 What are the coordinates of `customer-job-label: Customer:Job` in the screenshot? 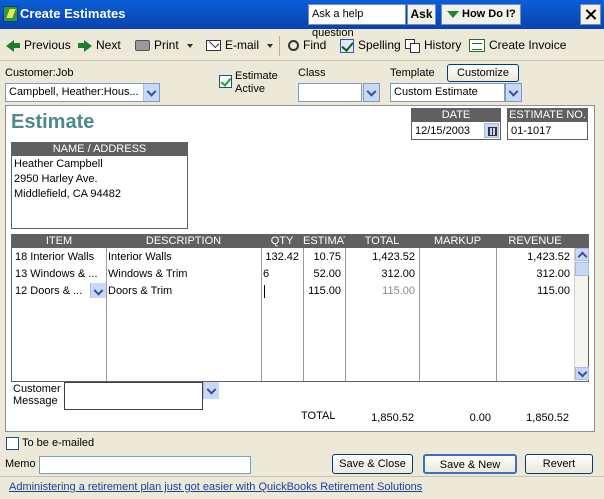 It's located at (39, 73).